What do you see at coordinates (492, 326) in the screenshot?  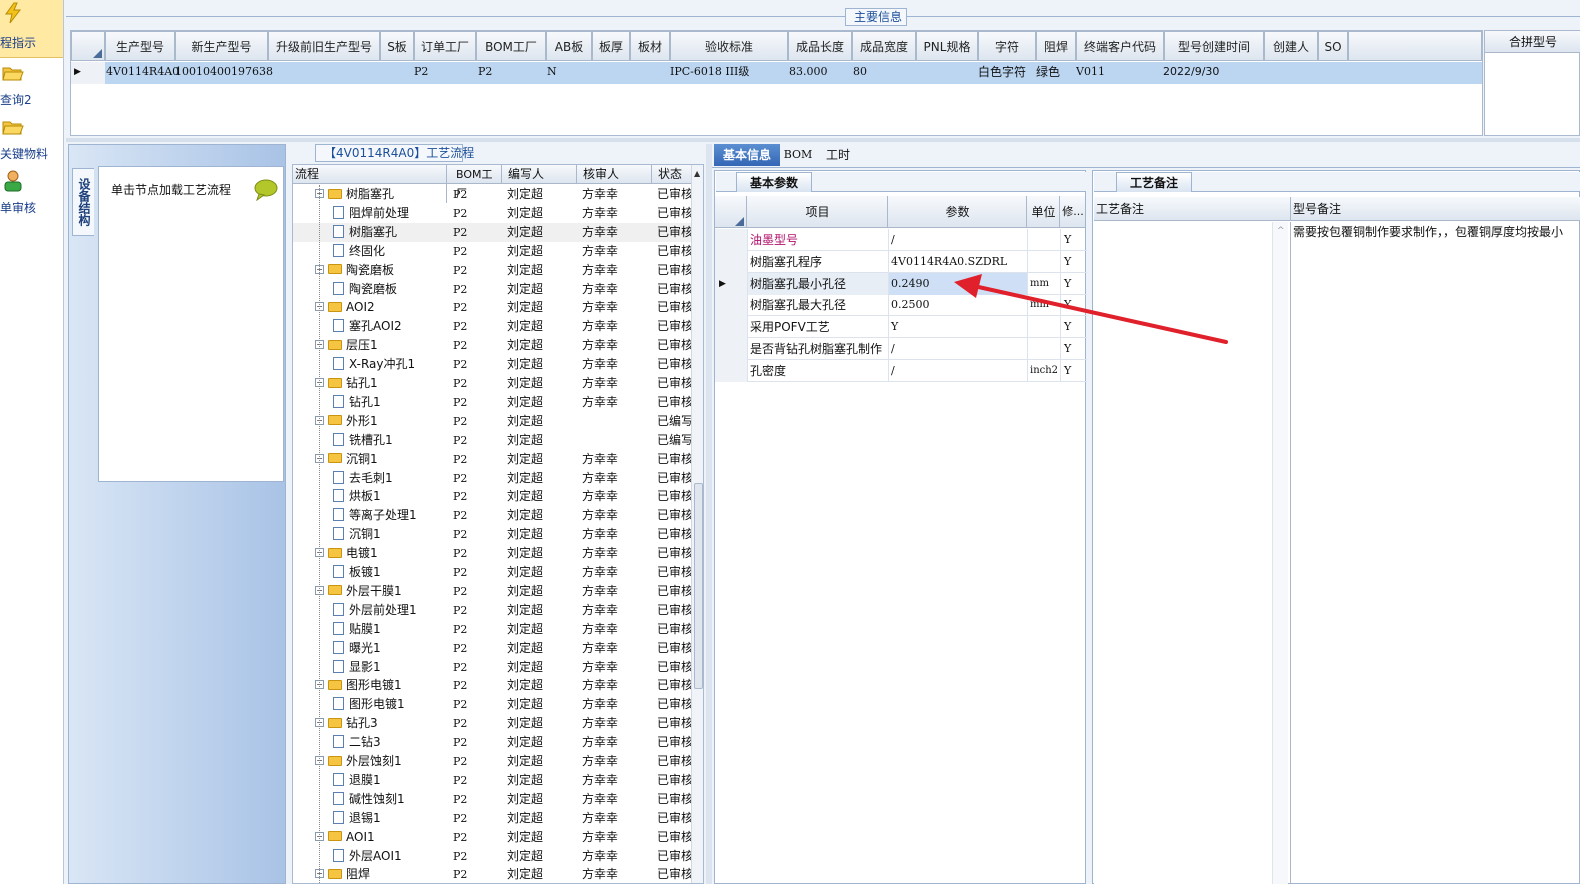 I see `tree-row: 塞孔AOI2 P2 刘定超 方幸幸 已审核` at bounding box center [492, 326].